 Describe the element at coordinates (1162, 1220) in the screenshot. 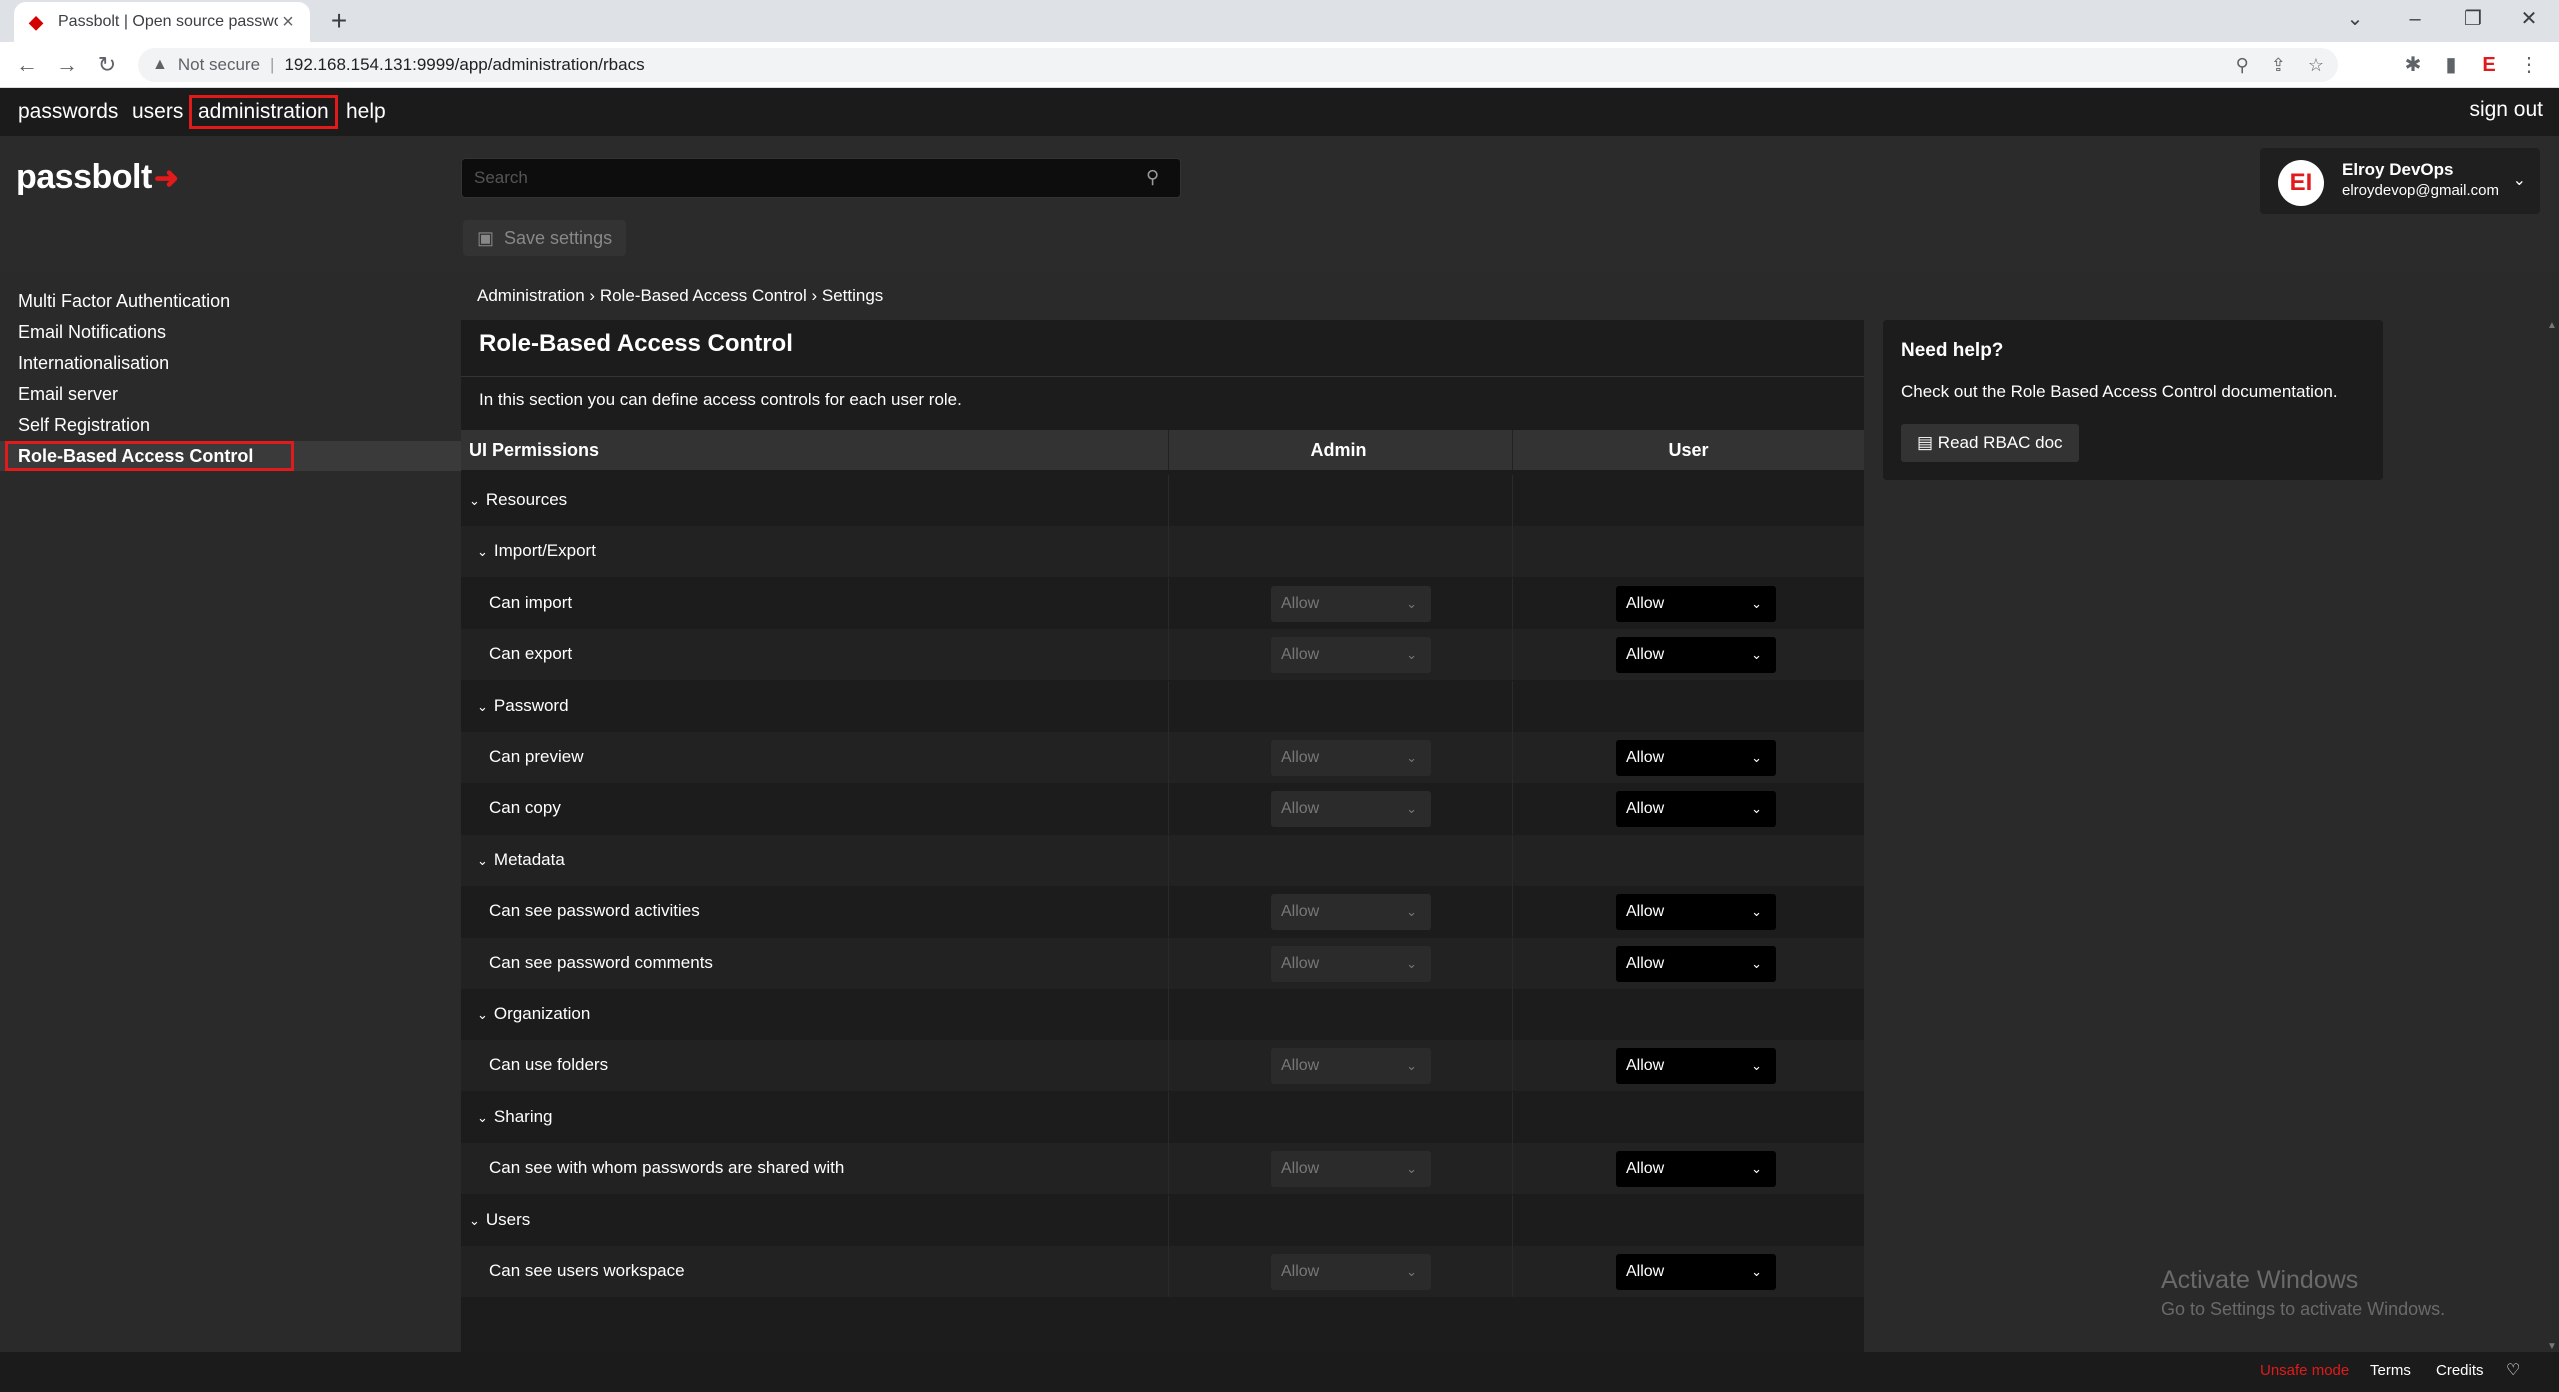

I see `permission-group-row: ⌄ Users` at that location.